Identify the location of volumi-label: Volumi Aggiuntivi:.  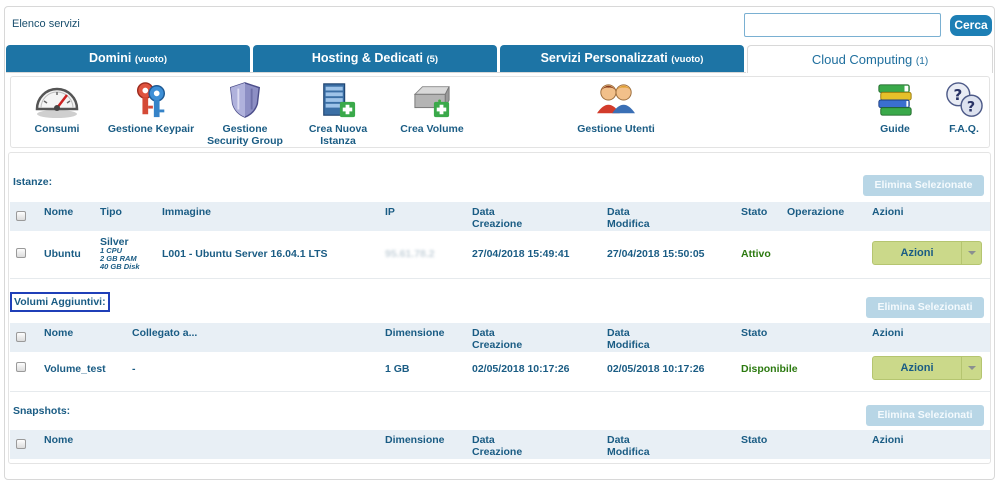
(60, 302).